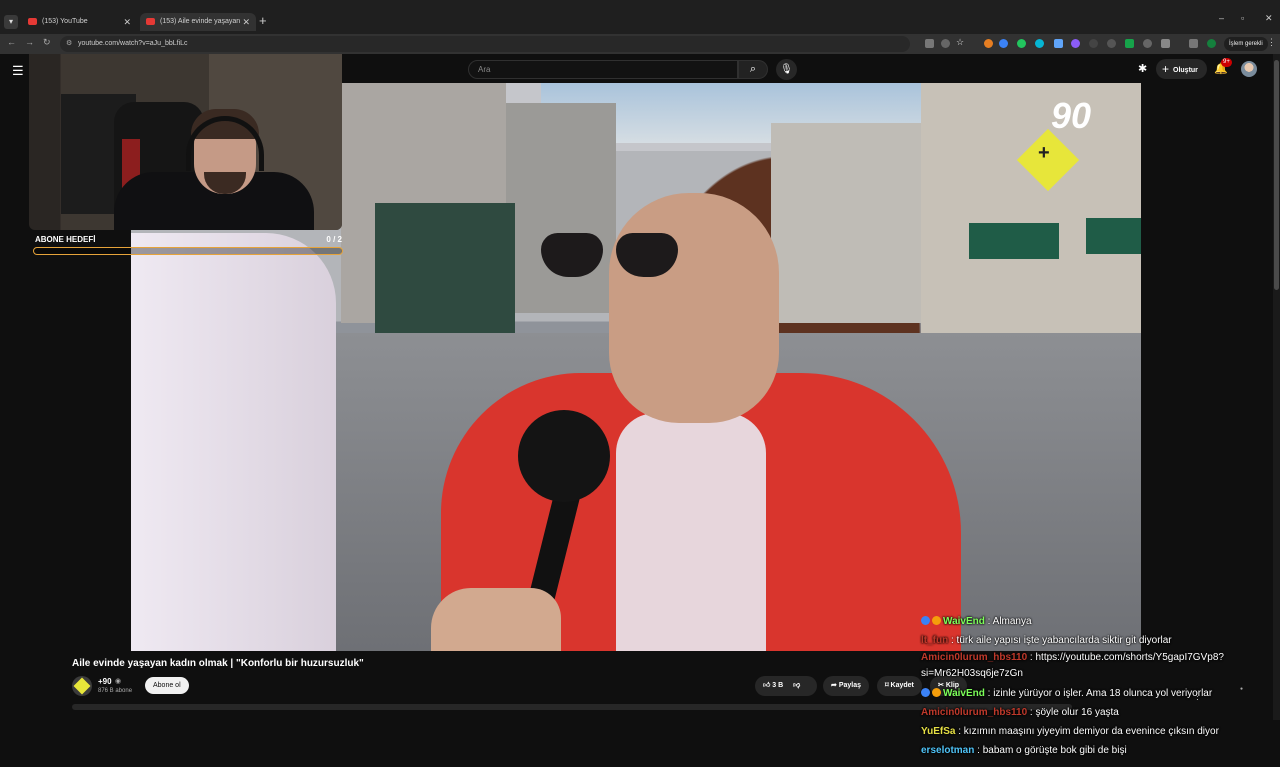  Describe the element at coordinates (564, 456) in the screenshot. I see `interview-microphone` at that location.